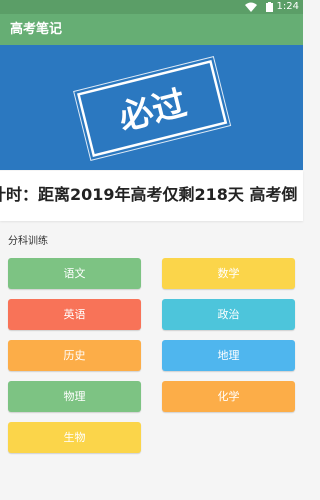 Image resolution: width=320 pixels, height=500 pixels. I want to click on status-icons, so click(258, 7).